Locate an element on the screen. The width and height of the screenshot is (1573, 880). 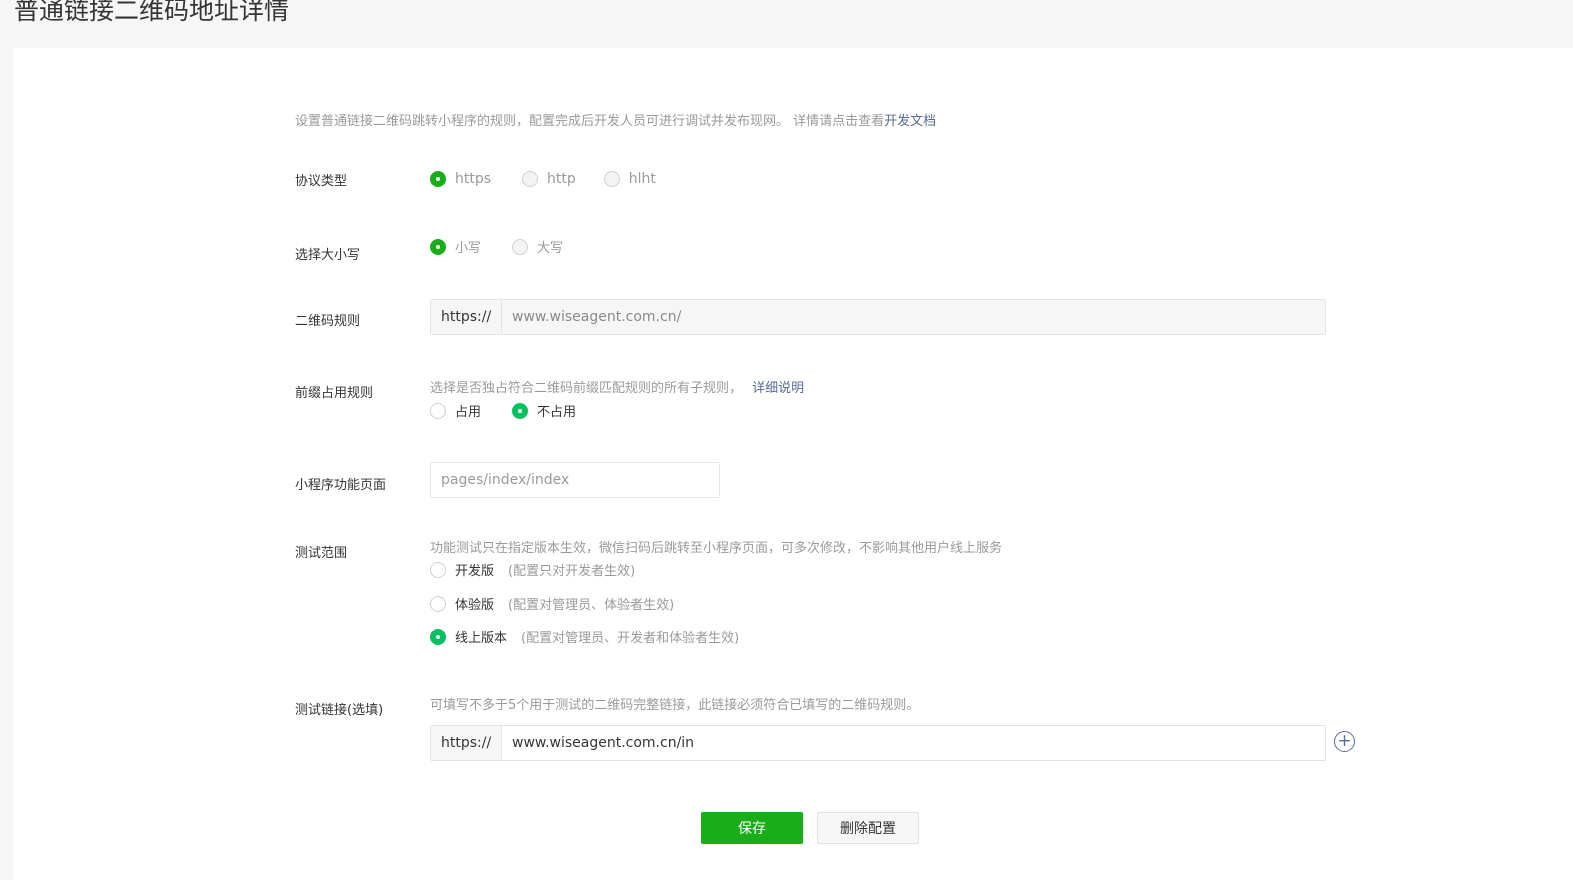
prefix-option-label: 不占用 is located at coordinates (557, 412).